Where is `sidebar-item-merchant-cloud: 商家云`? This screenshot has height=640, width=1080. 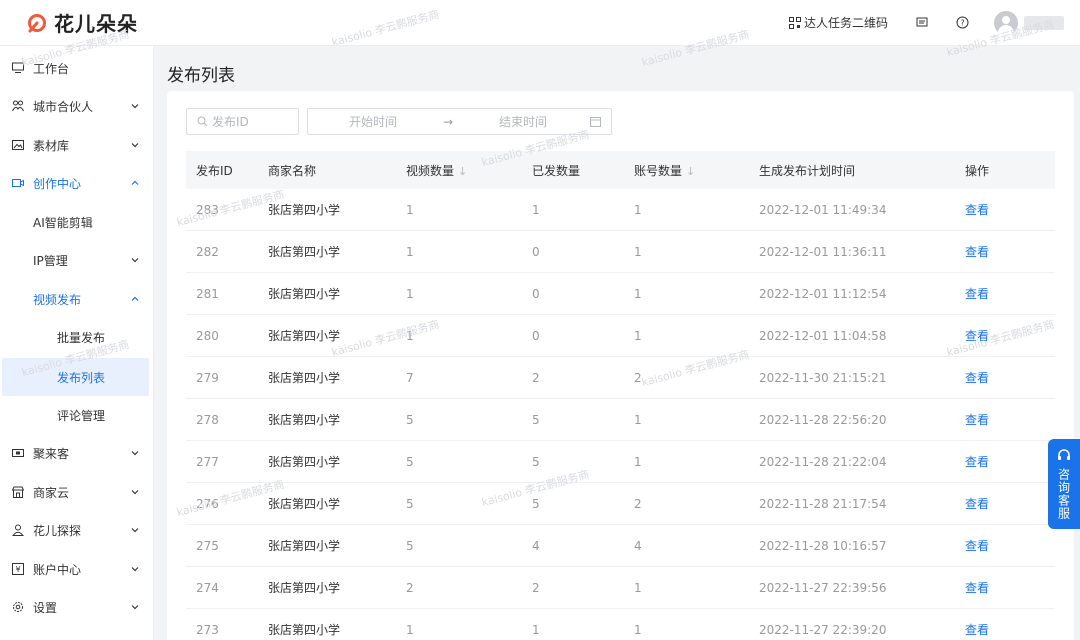
sidebar-item-merchant-cloud: 商家云 is located at coordinates (77, 492).